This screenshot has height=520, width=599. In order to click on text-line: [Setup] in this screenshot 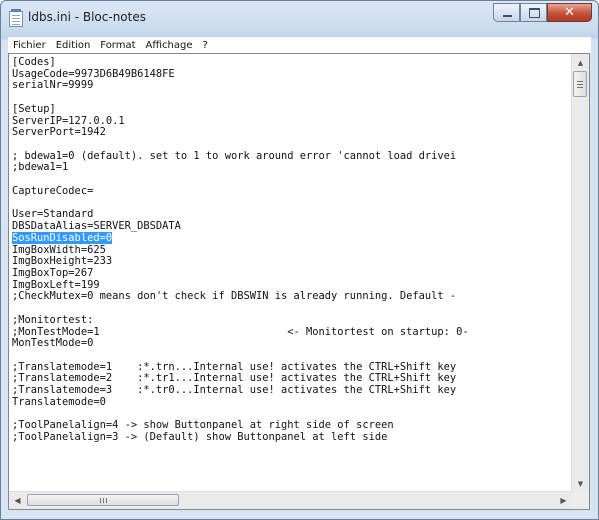, I will do `click(292, 109)`.